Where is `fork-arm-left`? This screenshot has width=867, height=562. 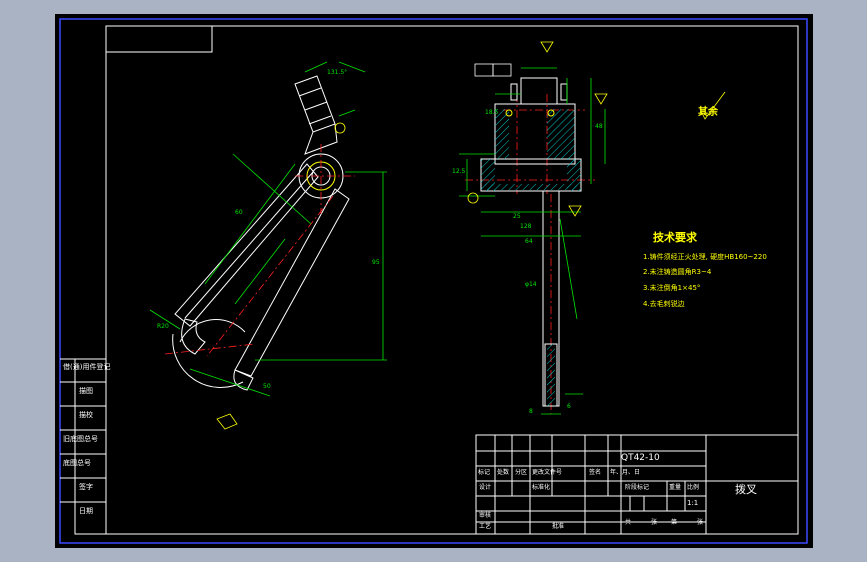
fork-arm-left is located at coordinates (246, 245).